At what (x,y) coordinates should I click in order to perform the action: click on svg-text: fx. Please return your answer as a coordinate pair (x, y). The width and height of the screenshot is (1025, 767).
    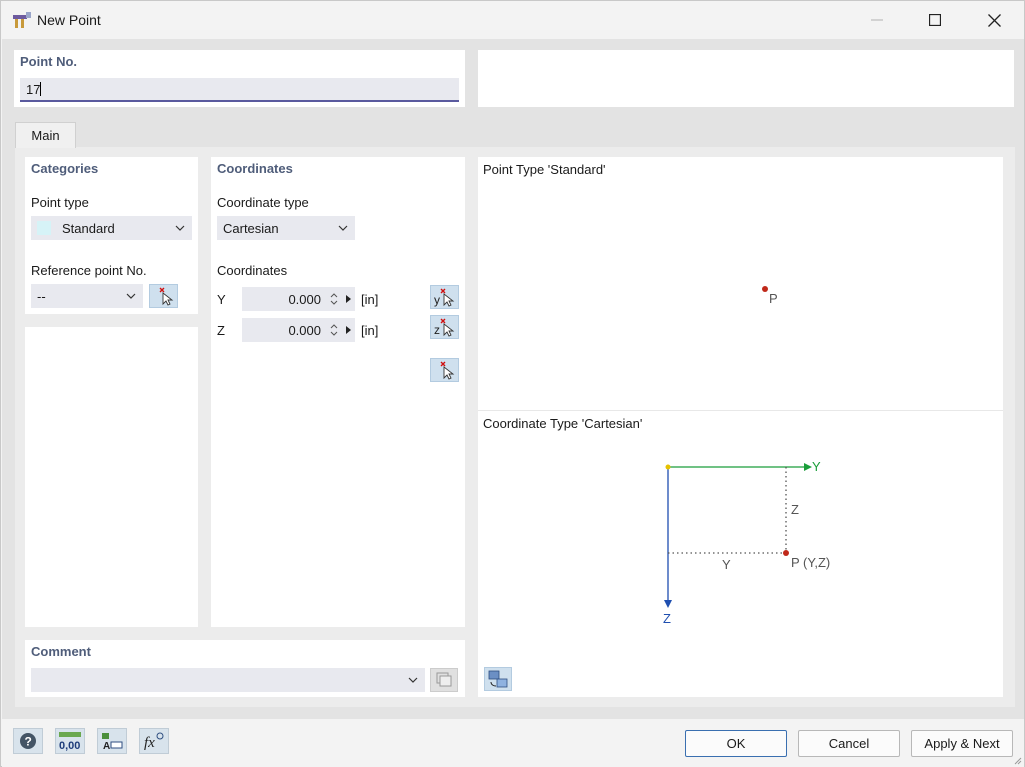
    Looking at the image, I should click on (149, 743).